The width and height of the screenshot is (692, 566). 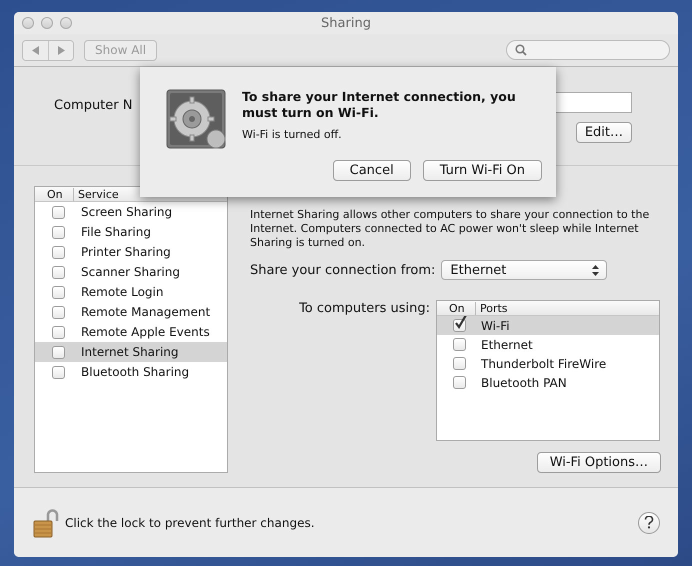 What do you see at coordinates (145, 312) in the screenshot?
I see `service-name: Remote Management` at bounding box center [145, 312].